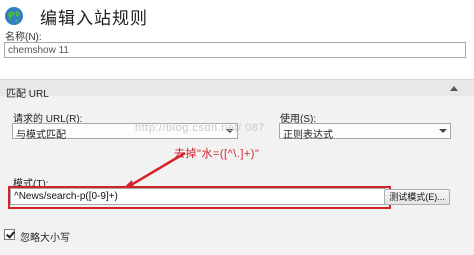  I want to click on using-select: 正则表达式, so click(365, 132).